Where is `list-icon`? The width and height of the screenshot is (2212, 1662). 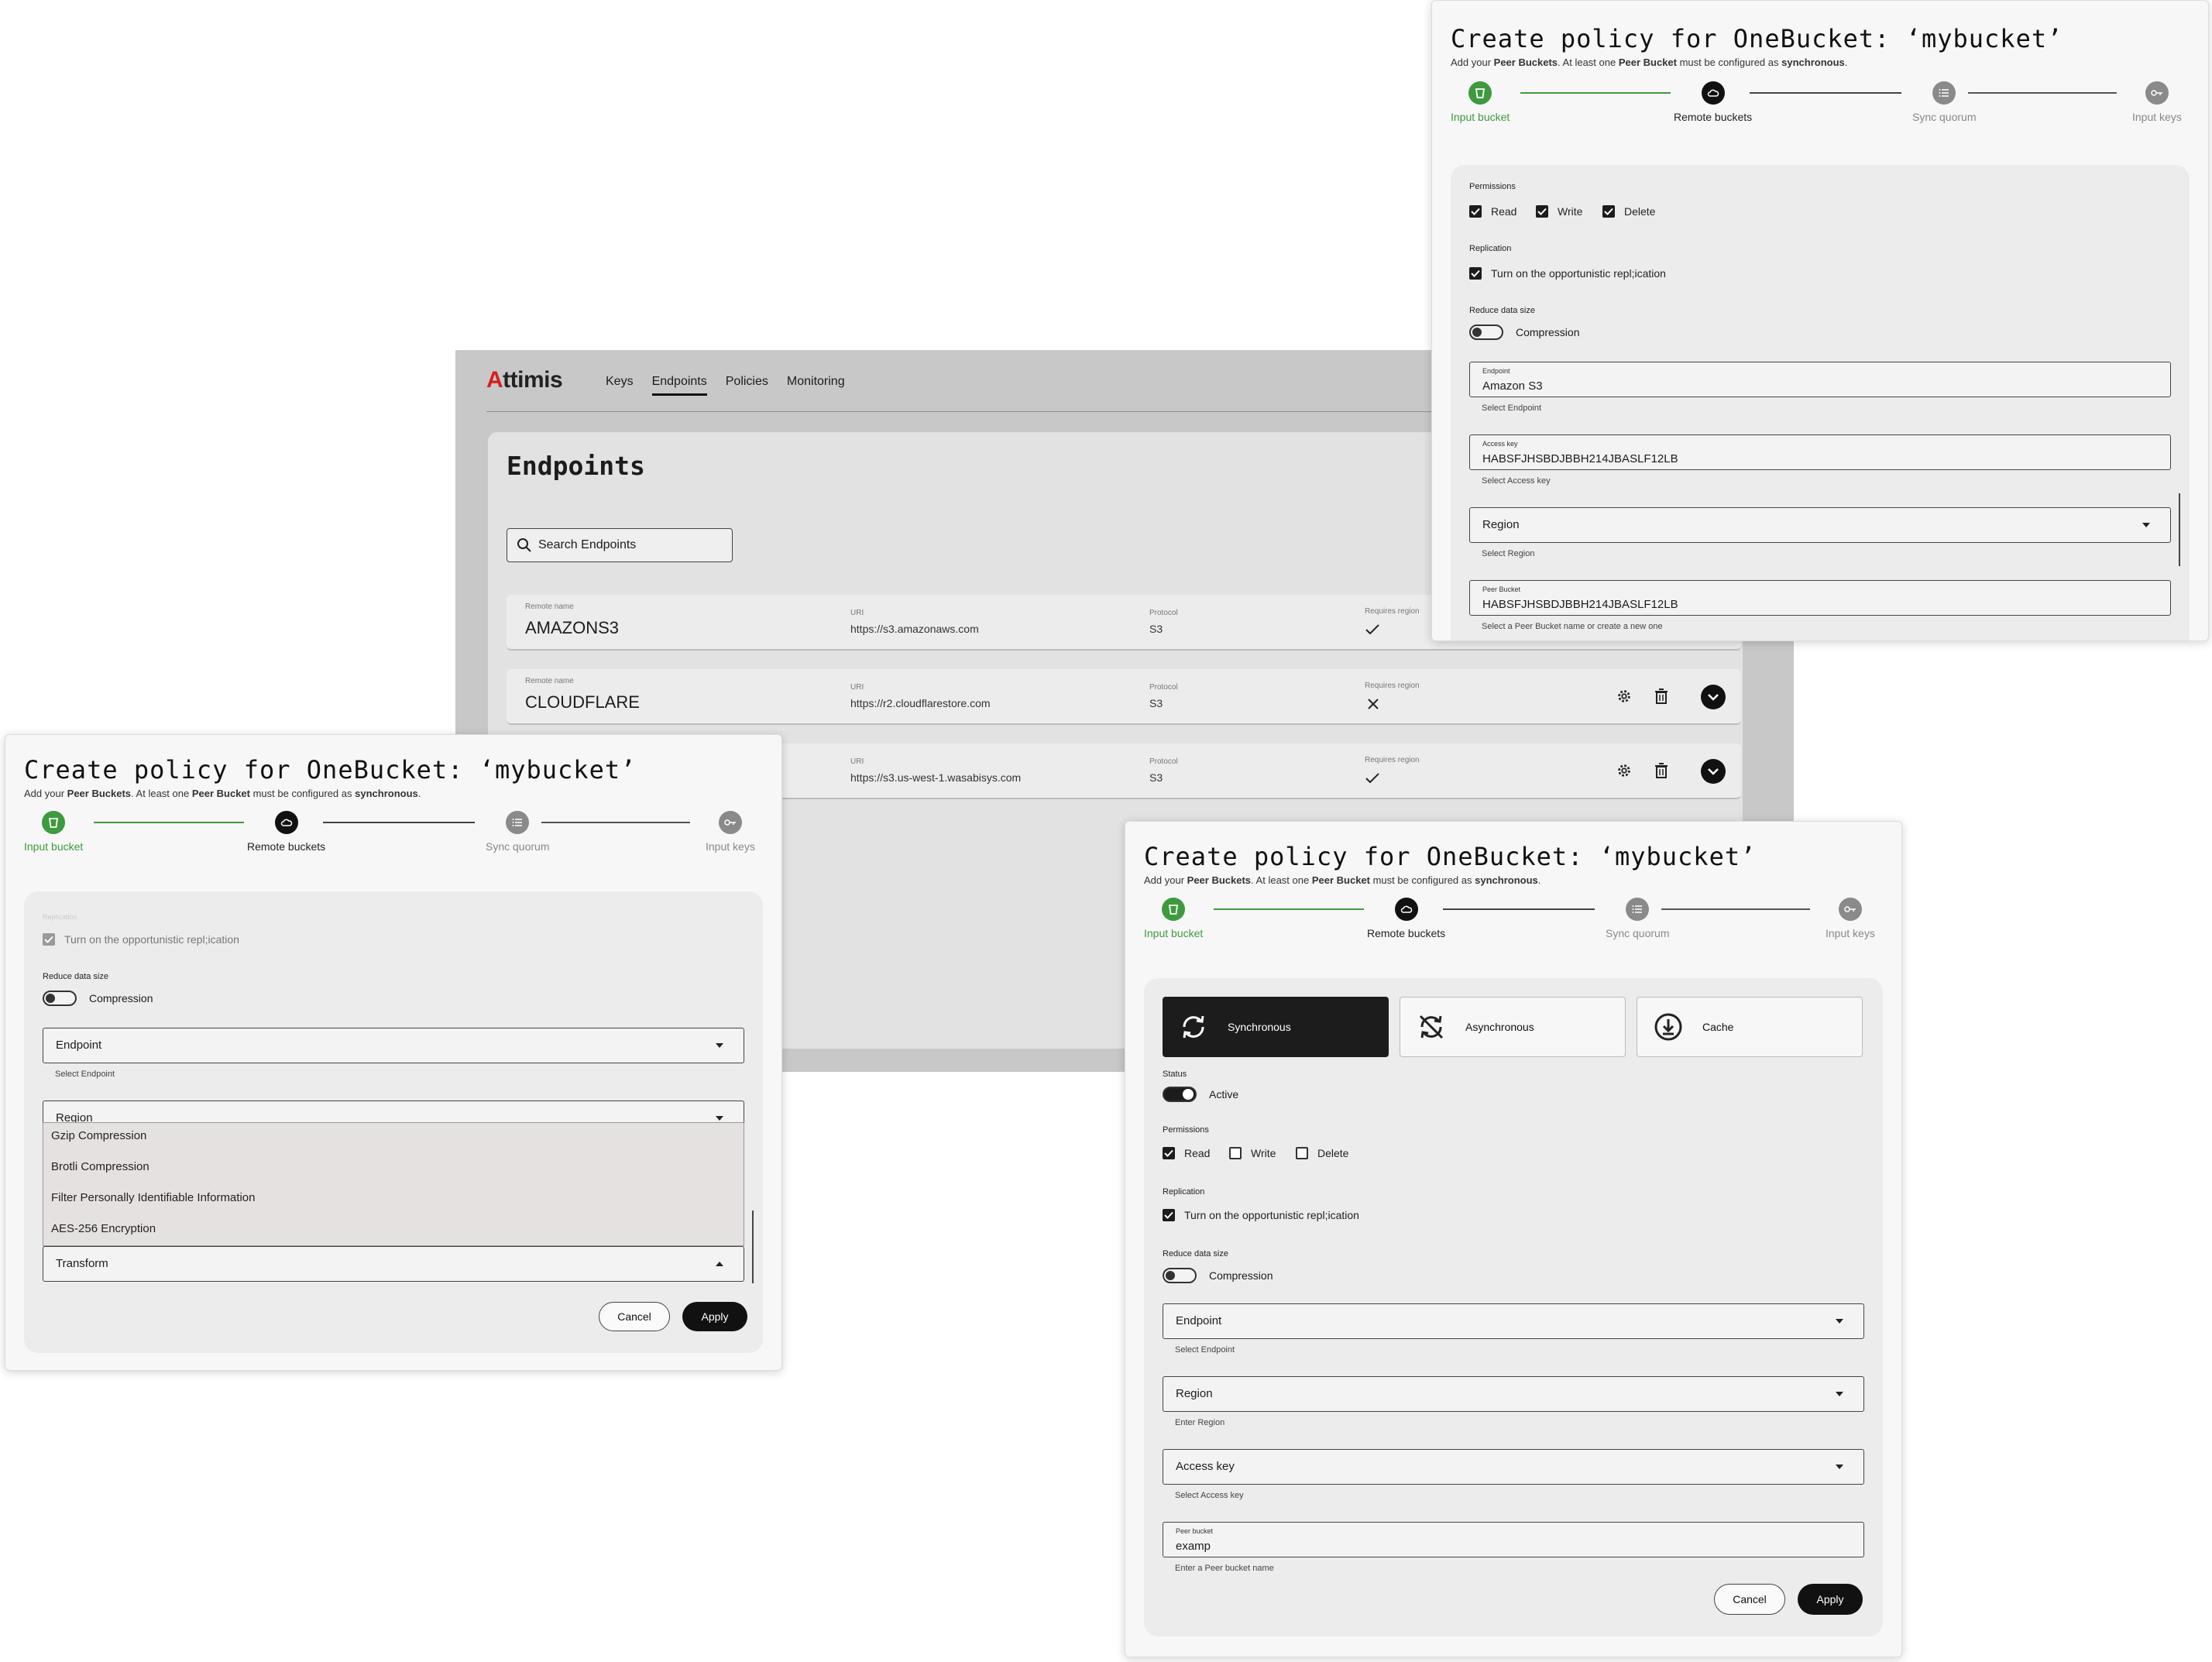 list-icon is located at coordinates (517, 822).